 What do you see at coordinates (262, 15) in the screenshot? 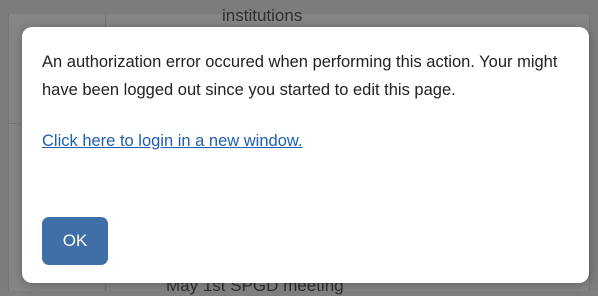
I see `backdrop-text-top: institutions` at bounding box center [262, 15].